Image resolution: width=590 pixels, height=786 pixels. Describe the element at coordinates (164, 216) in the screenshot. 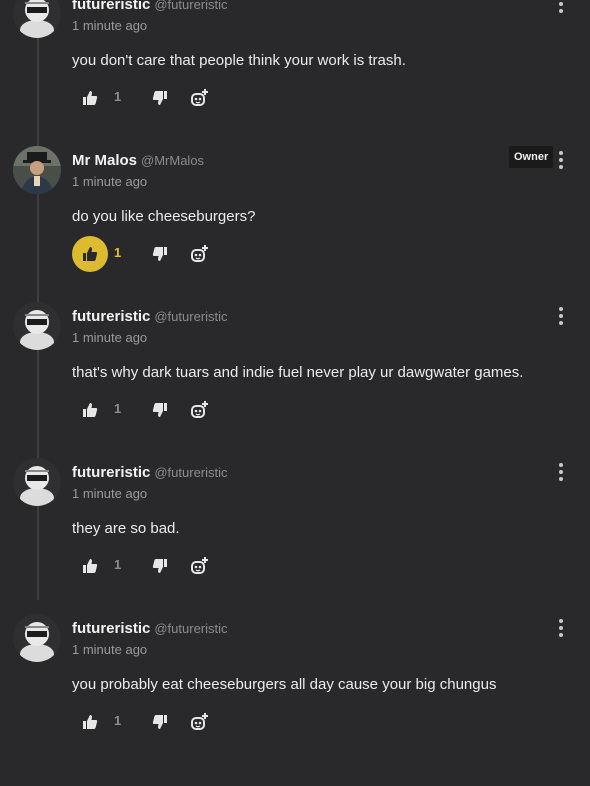

I see `comment-text: do you like cheeseburgers?` at that location.